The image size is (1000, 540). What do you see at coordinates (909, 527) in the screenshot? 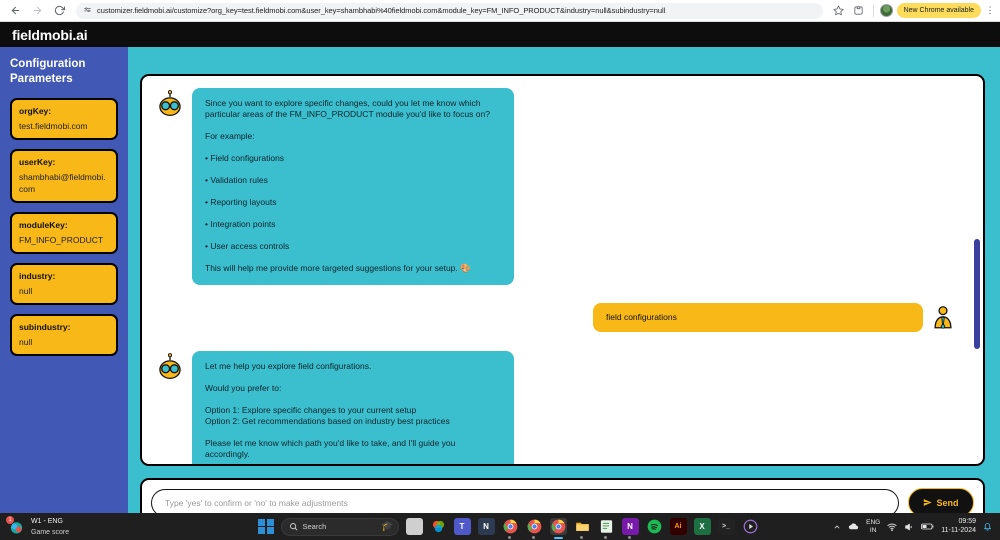
I see `speaker-icon` at bounding box center [909, 527].